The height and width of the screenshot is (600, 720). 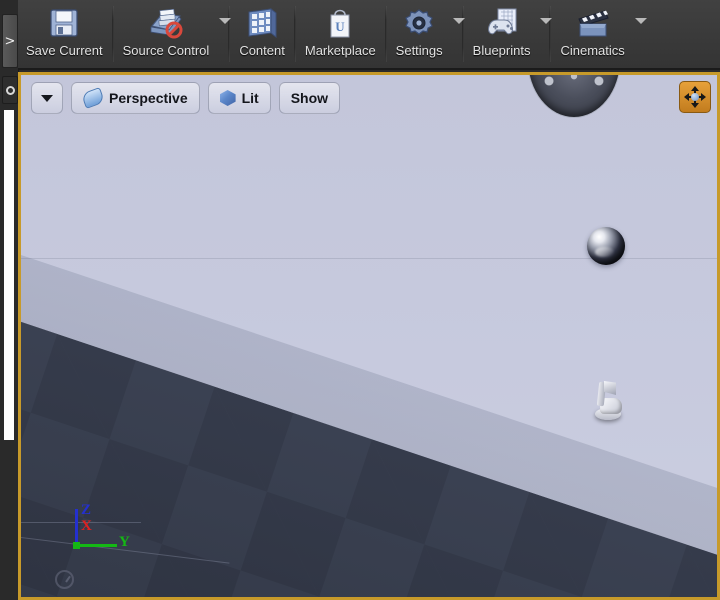 I want to click on viewport-show-menu-button: Show, so click(x=309, y=98).